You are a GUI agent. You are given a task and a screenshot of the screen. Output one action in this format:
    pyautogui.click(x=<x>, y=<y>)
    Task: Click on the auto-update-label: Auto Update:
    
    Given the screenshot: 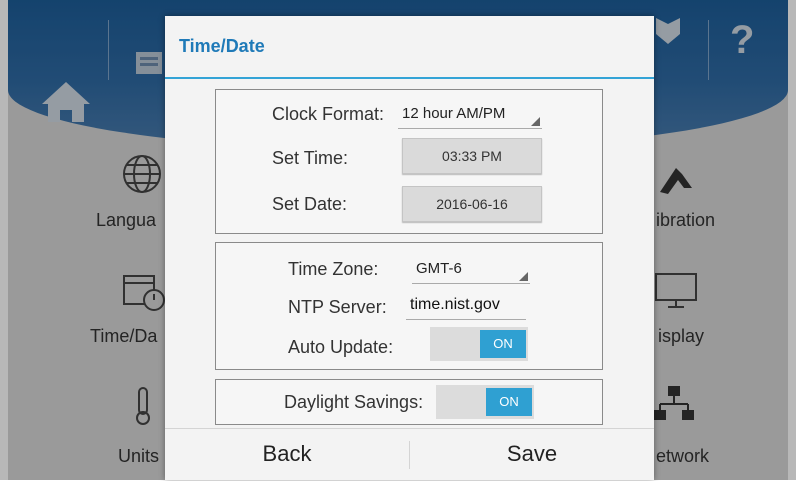 What is the action you would take?
    pyautogui.click(x=341, y=347)
    